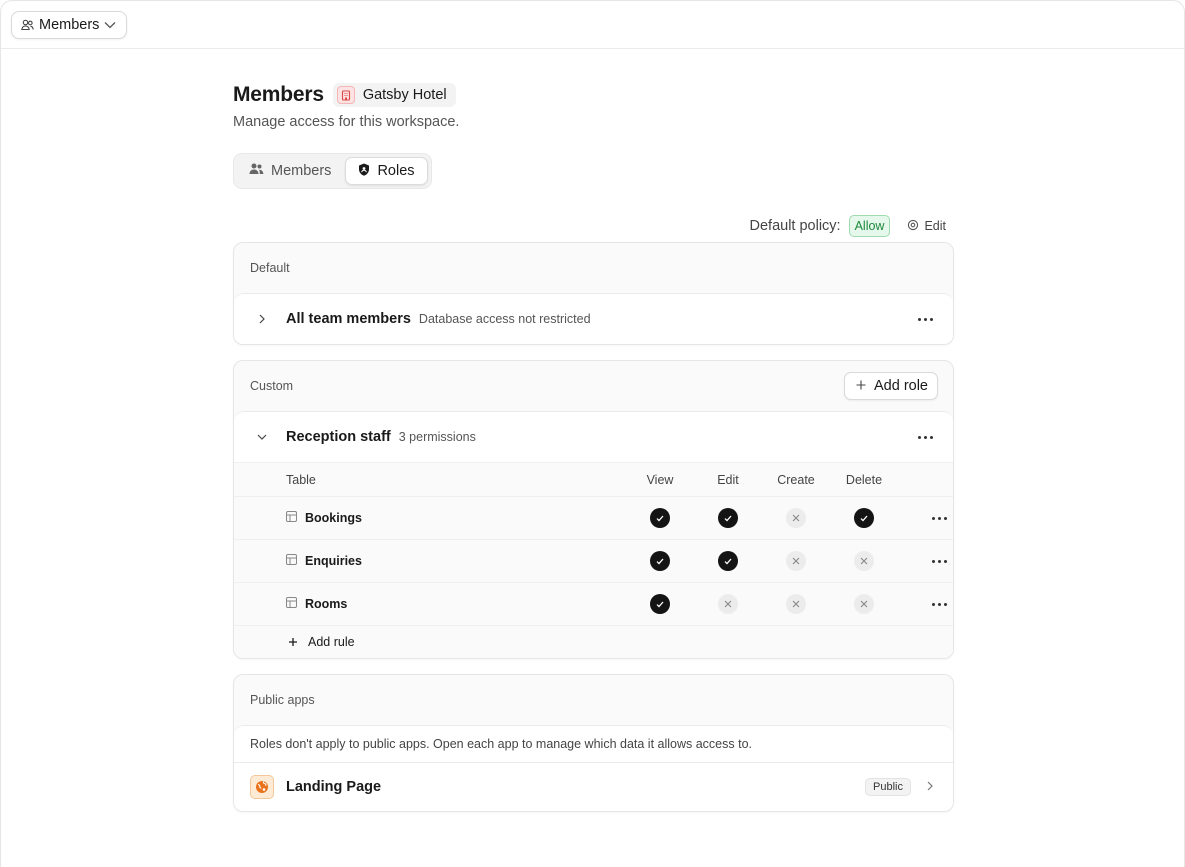  I want to click on column-header-table: Table, so click(301, 479).